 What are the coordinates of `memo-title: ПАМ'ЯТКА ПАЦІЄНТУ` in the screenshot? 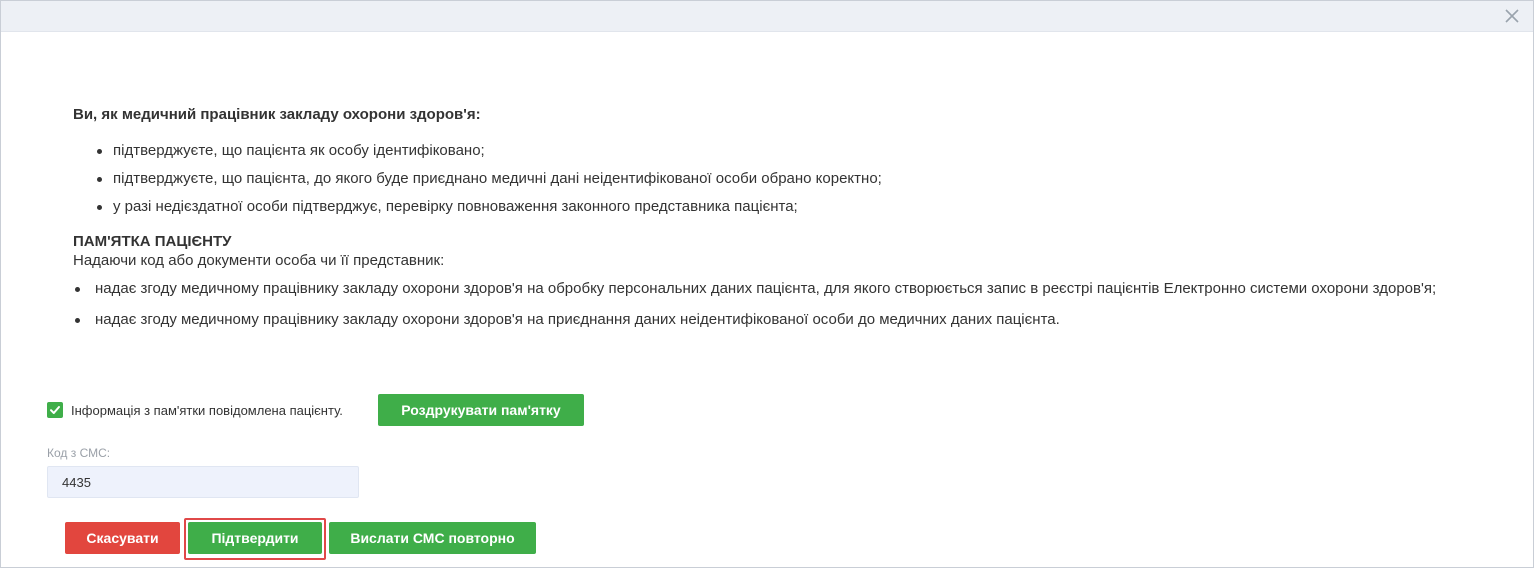 It's located at (152, 241).